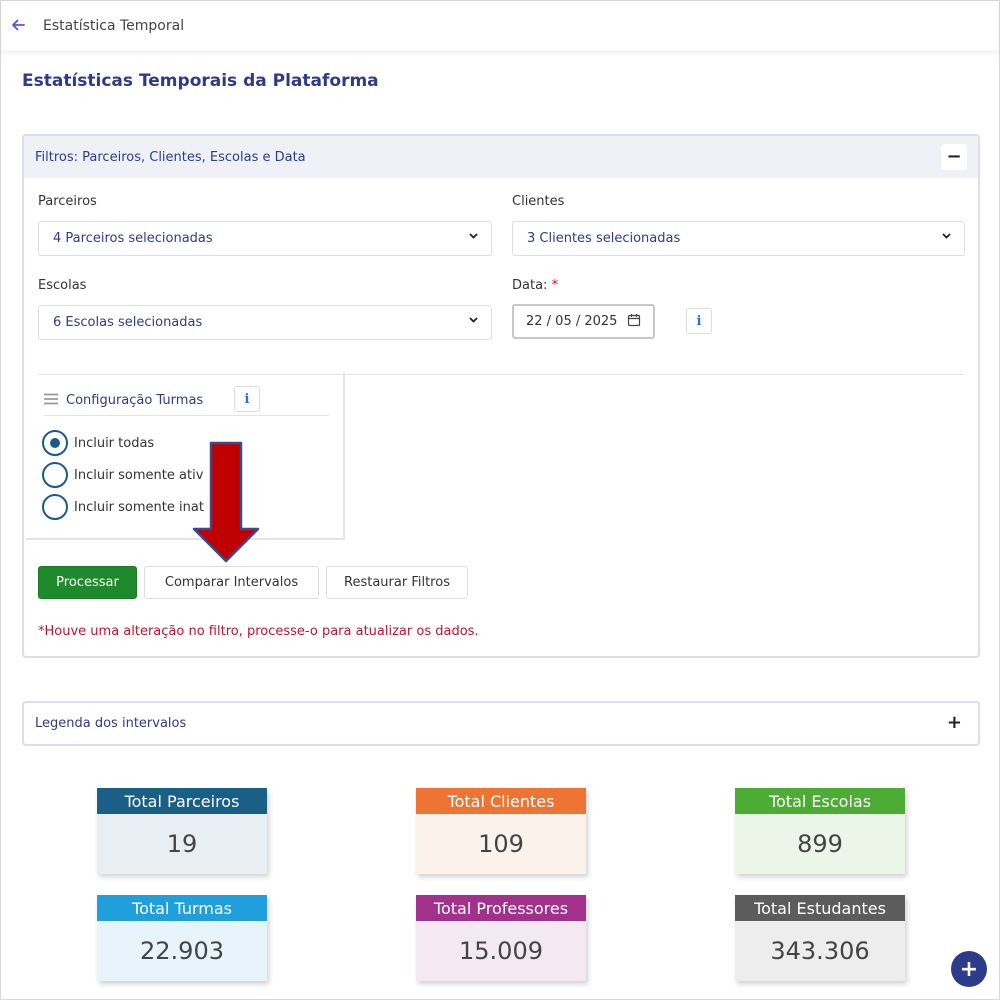 The height and width of the screenshot is (1000, 1000). Describe the element at coordinates (114, 443) in the screenshot. I see `radio-option-label: Incluir todas` at that location.